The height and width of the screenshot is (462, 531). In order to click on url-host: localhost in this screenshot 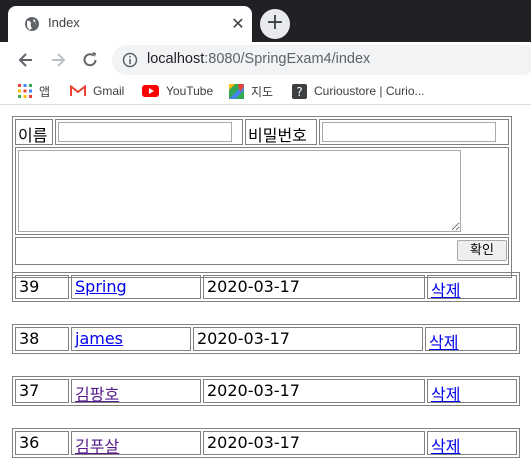, I will do `click(176, 59)`.